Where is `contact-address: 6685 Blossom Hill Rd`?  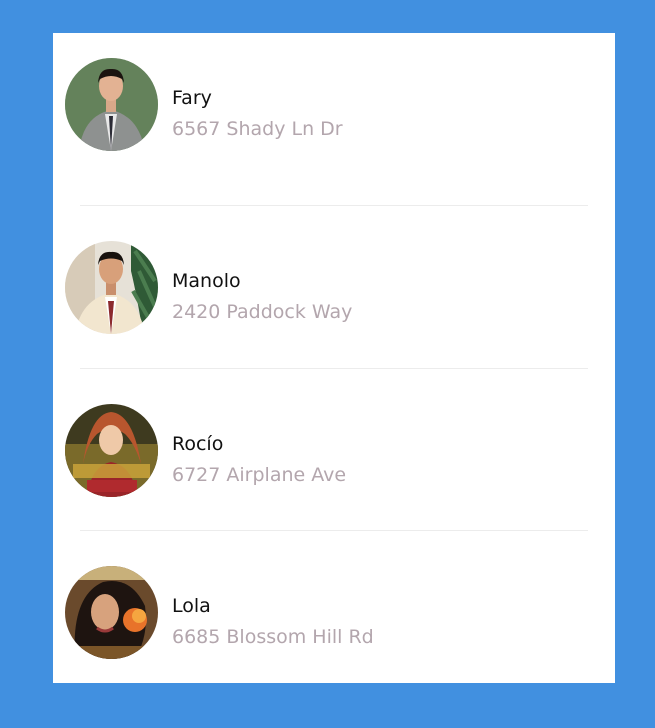 contact-address: 6685 Blossom Hill Rd is located at coordinates (273, 637).